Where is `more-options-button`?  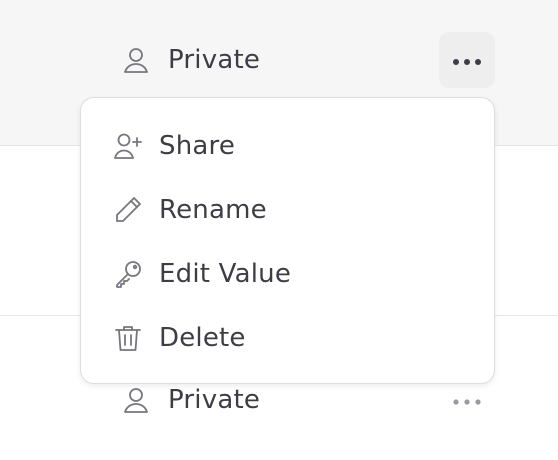
more-options-button is located at coordinates (467, 60).